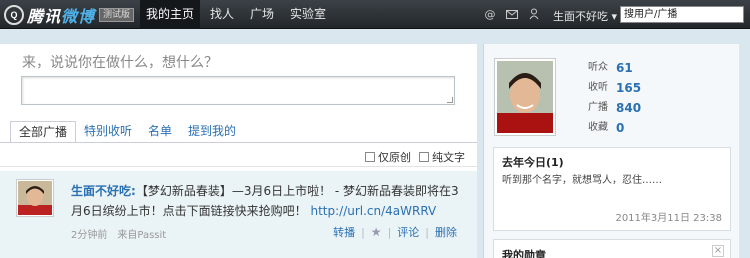 This screenshot has width=750, height=258. I want to click on logo: Q 腾讯微博 测试版, so click(69, 15).